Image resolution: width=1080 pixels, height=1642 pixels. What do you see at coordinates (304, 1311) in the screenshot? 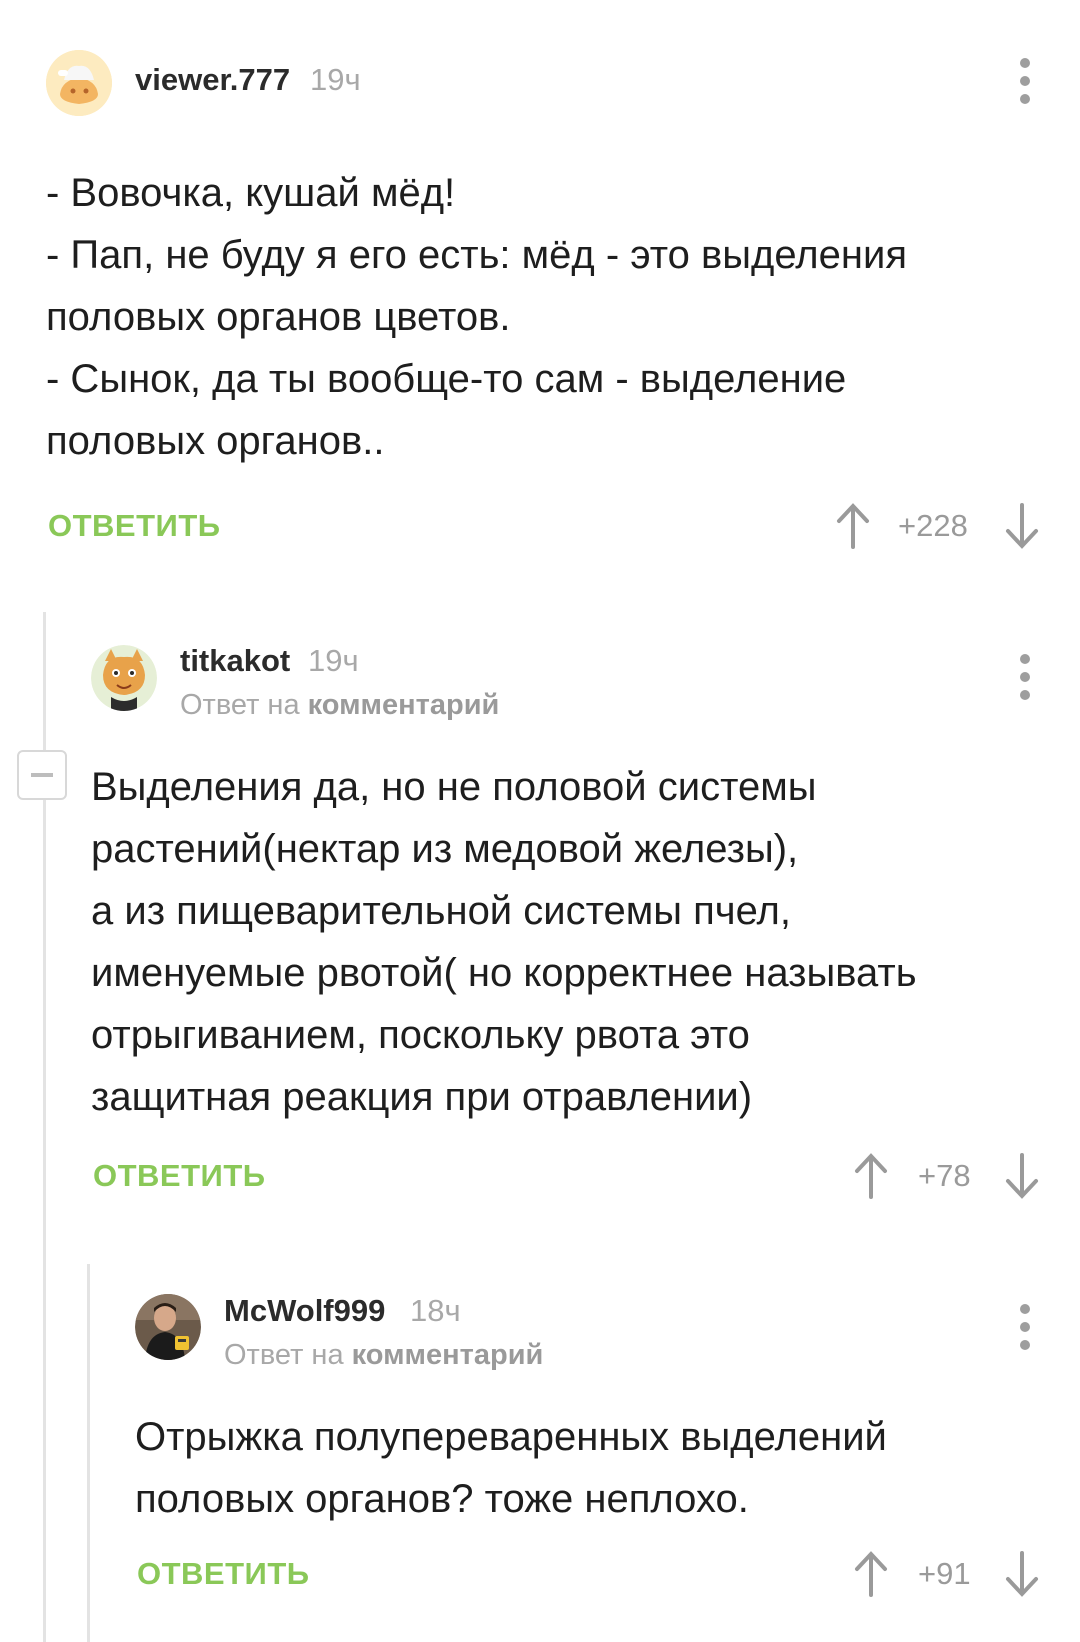
I see `author-name: McWolf999` at bounding box center [304, 1311].